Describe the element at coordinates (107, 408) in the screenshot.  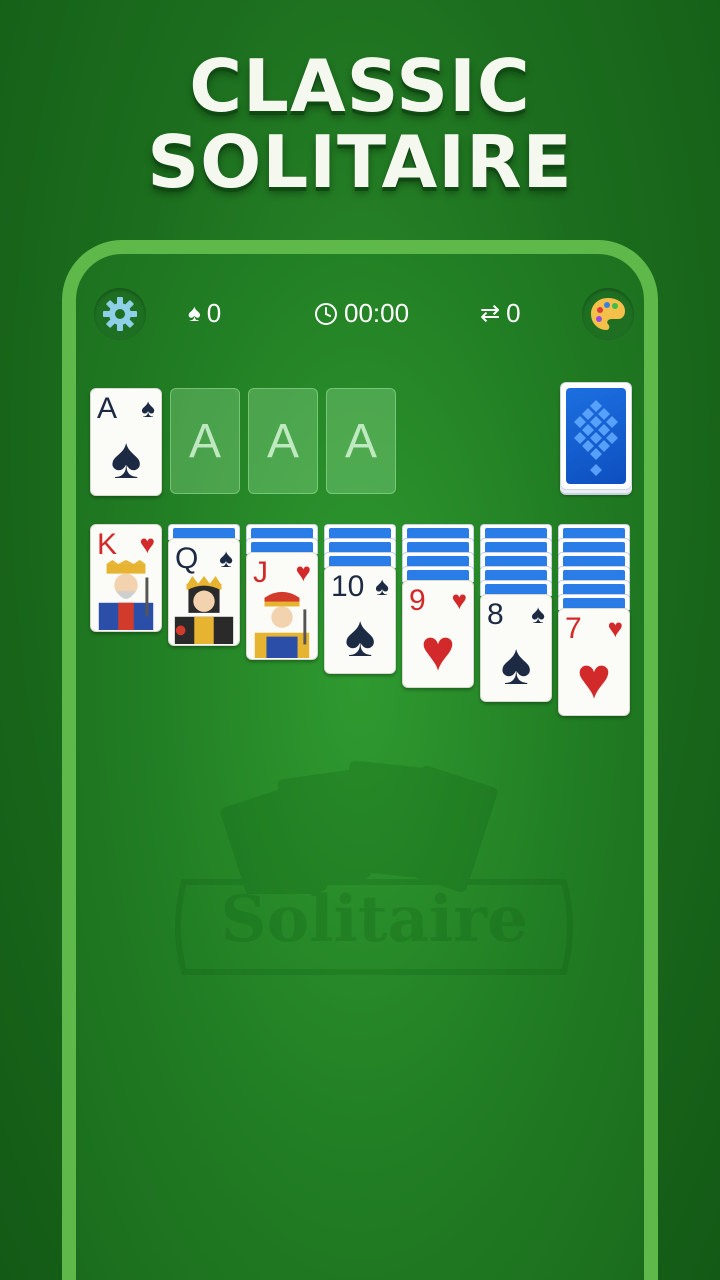
I see `card-rank: A` at that location.